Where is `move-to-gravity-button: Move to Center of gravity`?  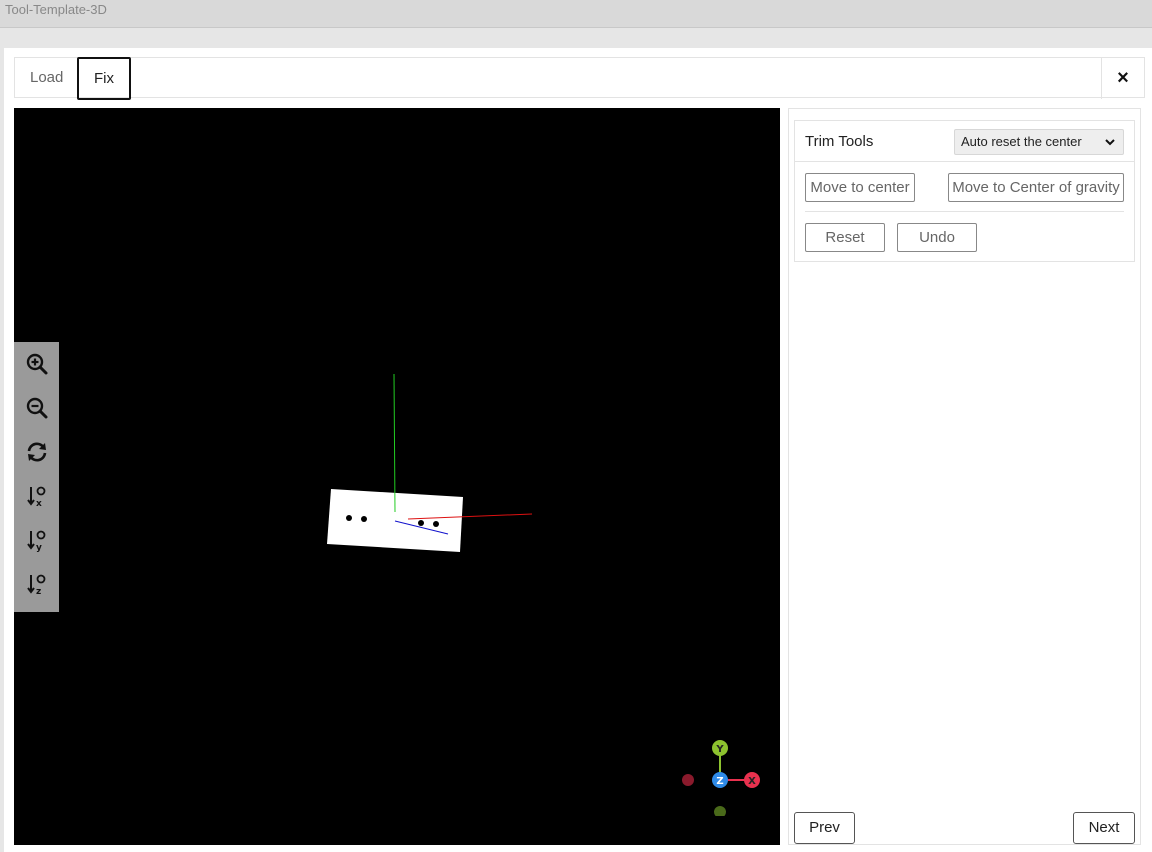 move-to-gravity-button: Move to Center of gravity is located at coordinates (1036, 187).